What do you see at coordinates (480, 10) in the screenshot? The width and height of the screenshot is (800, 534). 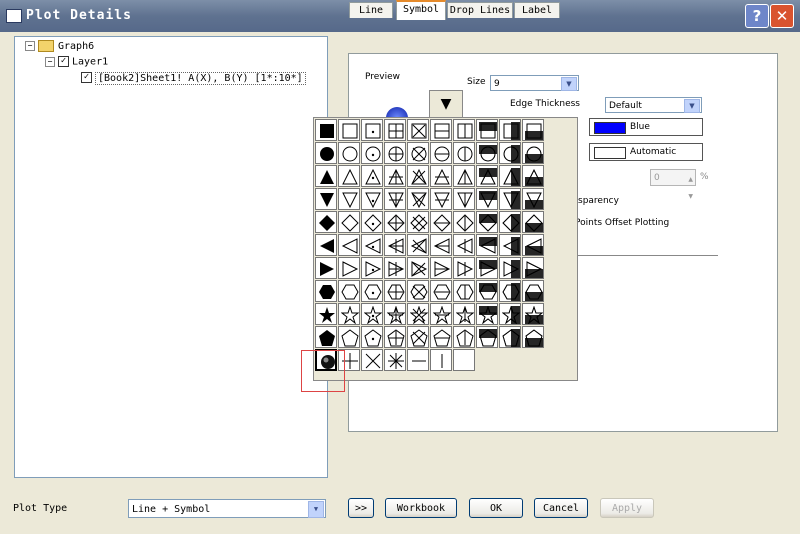 I see `tab-drop-lines: Drop Lines` at bounding box center [480, 10].